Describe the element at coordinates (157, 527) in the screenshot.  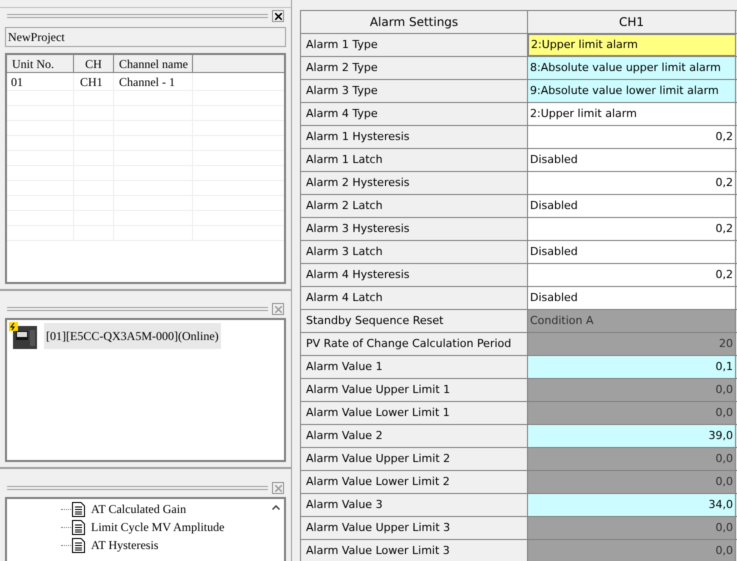
I see `tree-item: Limit Cycle MV Amplitude` at that location.